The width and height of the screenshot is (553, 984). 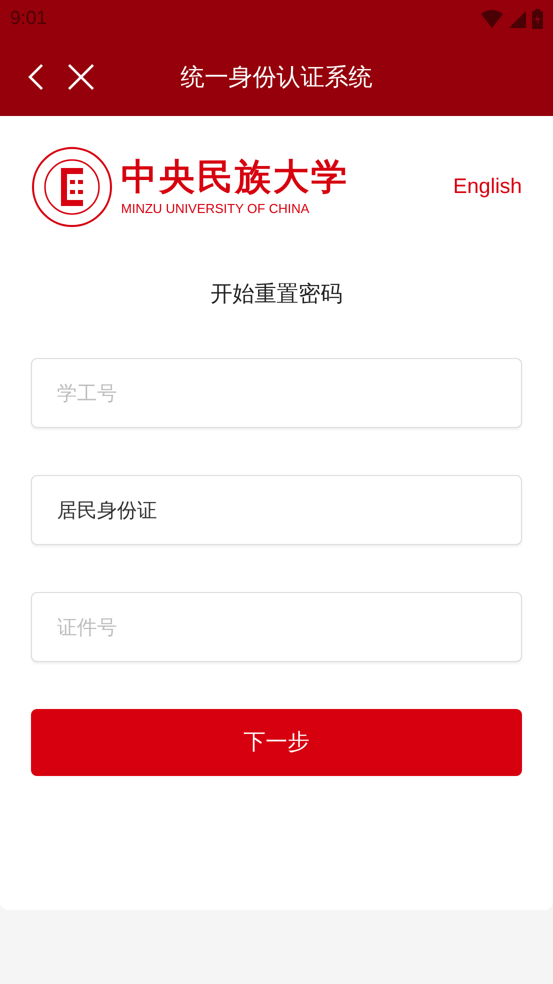 What do you see at coordinates (276, 627) in the screenshot?
I see `input-field: 证件号` at bounding box center [276, 627].